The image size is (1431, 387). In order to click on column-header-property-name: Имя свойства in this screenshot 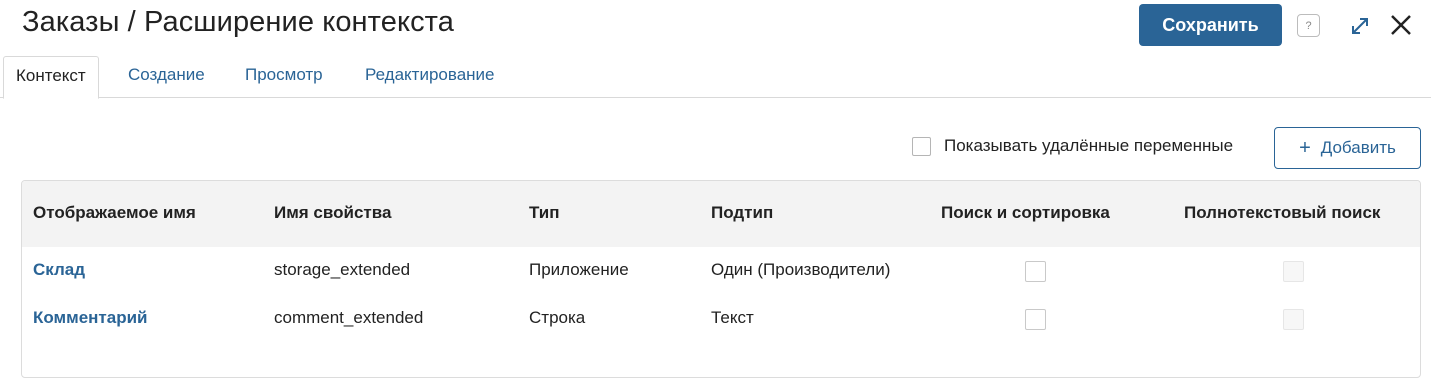, I will do `click(333, 212)`.